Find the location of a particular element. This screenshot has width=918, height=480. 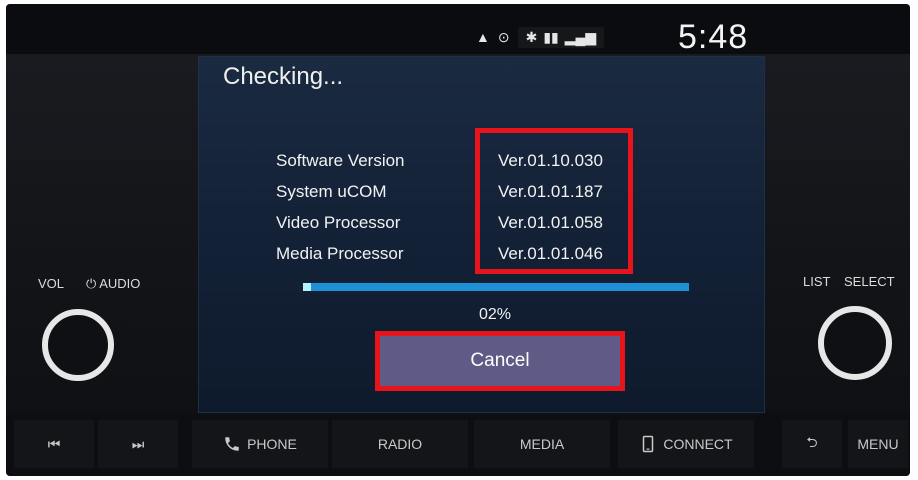

phone-label: PHONE is located at coordinates (272, 444).